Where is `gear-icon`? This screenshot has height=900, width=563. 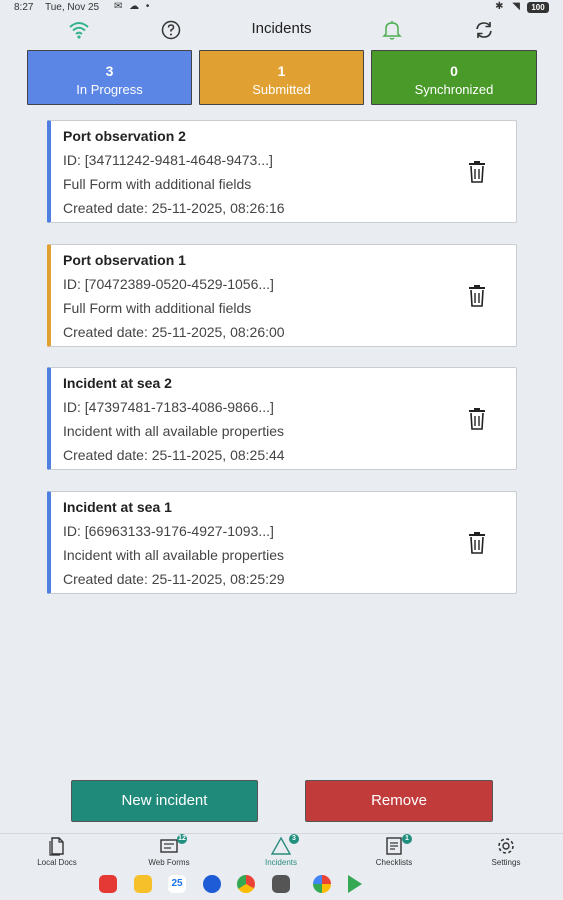 gear-icon is located at coordinates (506, 846).